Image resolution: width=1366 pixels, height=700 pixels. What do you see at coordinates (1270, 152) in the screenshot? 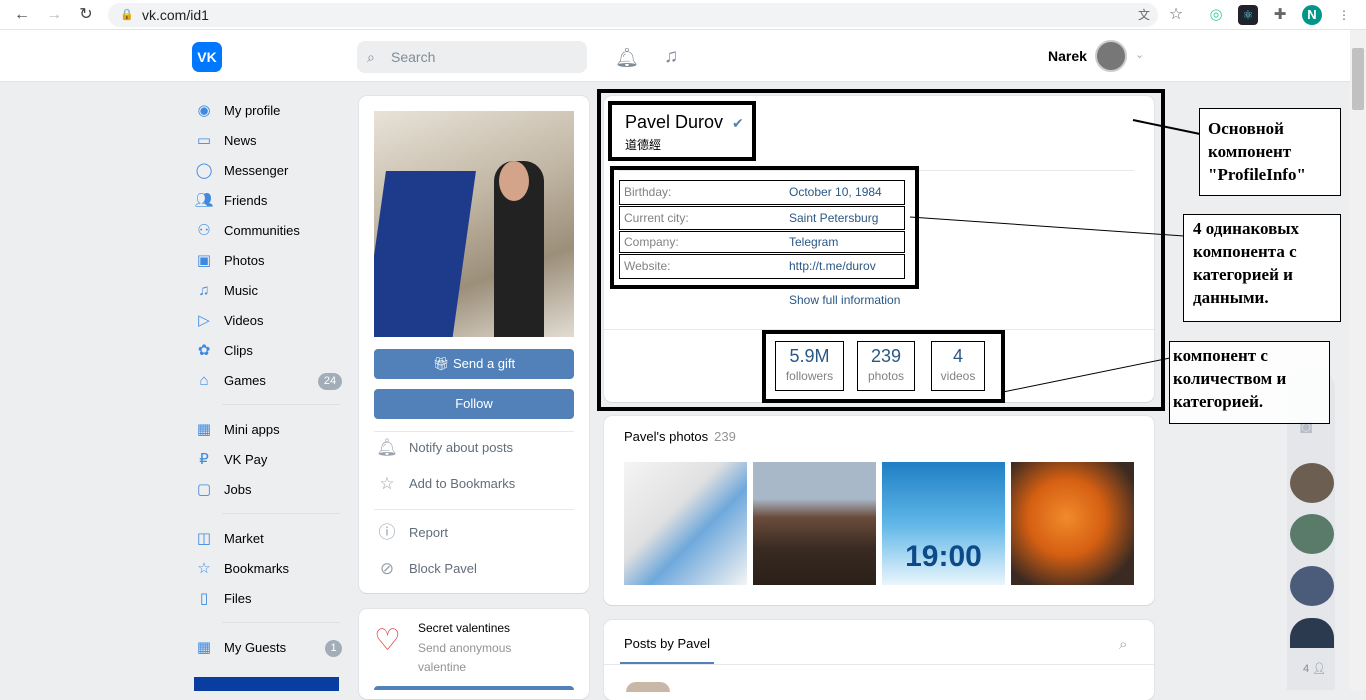
I see `annotation-main: Основной компонент "ProfileInfo"` at bounding box center [1270, 152].